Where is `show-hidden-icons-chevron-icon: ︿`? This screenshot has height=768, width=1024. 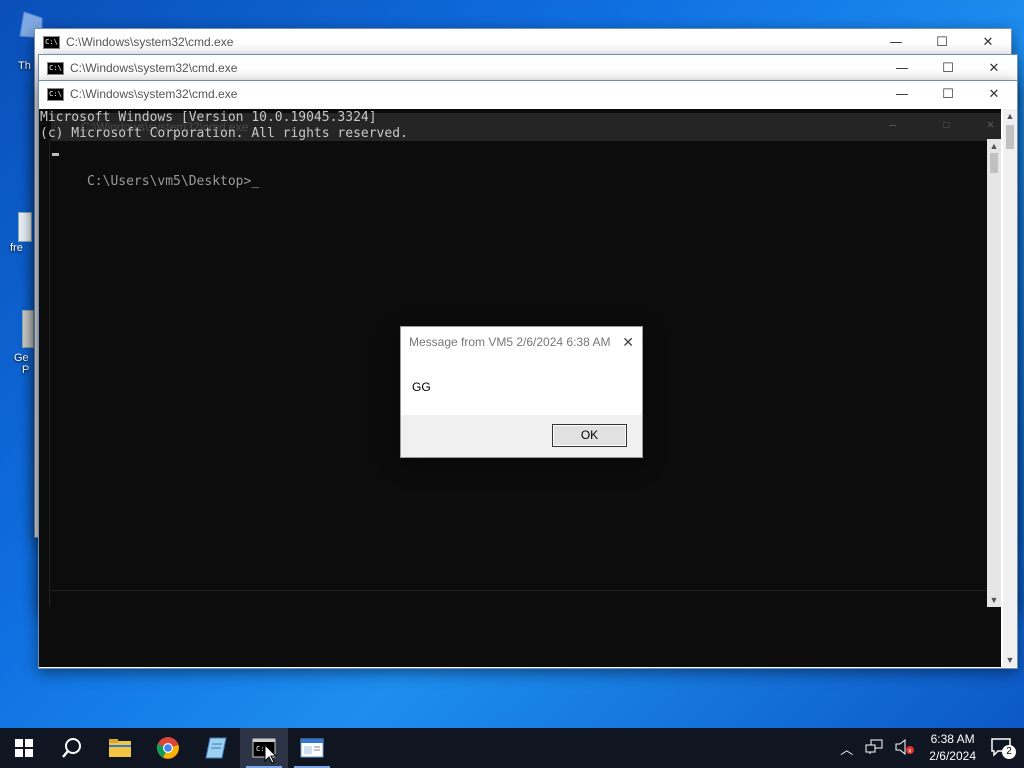
show-hidden-icons-chevron-icon: ︿ is located at coordinates (846, 748).